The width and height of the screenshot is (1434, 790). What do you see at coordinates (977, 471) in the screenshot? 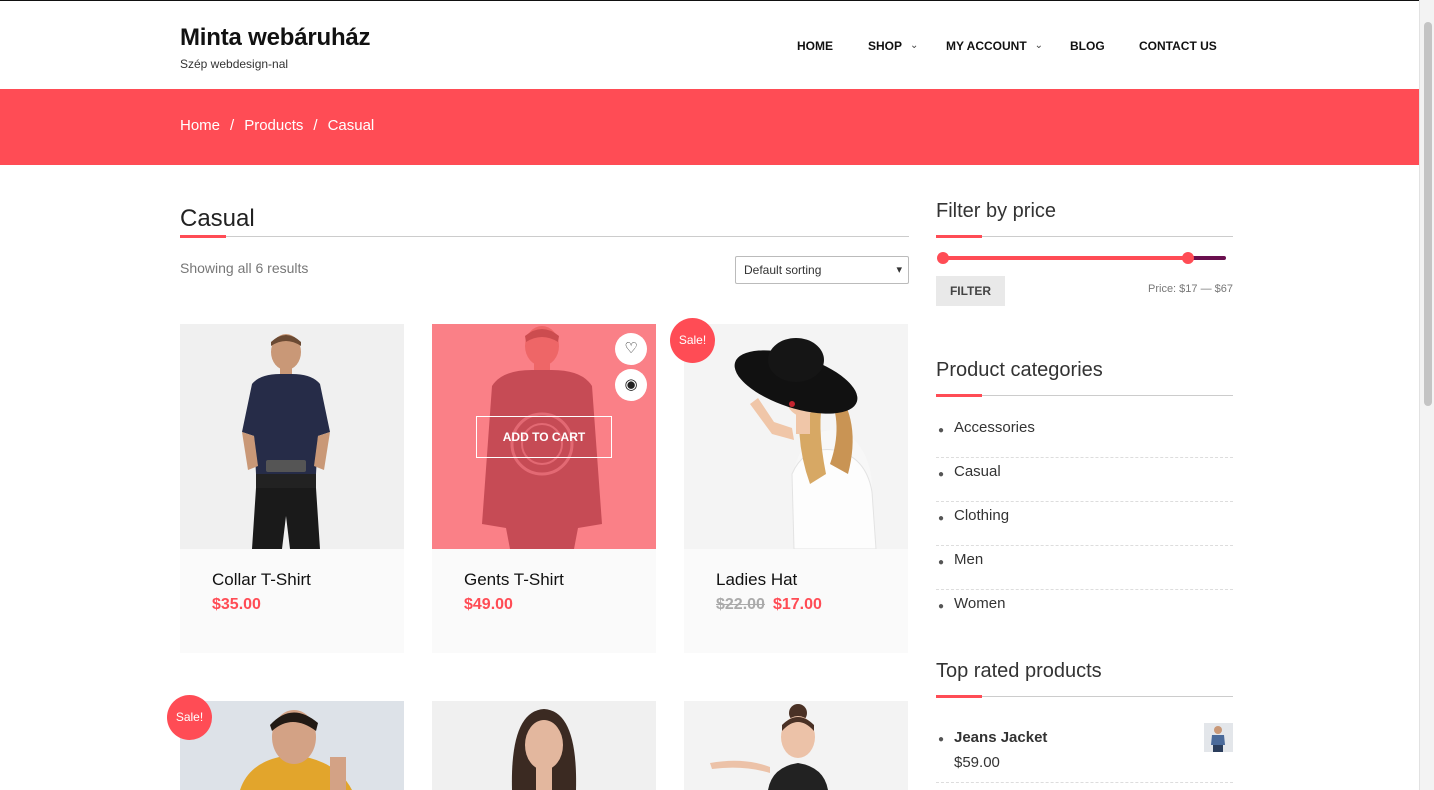
I see `category-label: Casual` at bounding box center [977, 471].